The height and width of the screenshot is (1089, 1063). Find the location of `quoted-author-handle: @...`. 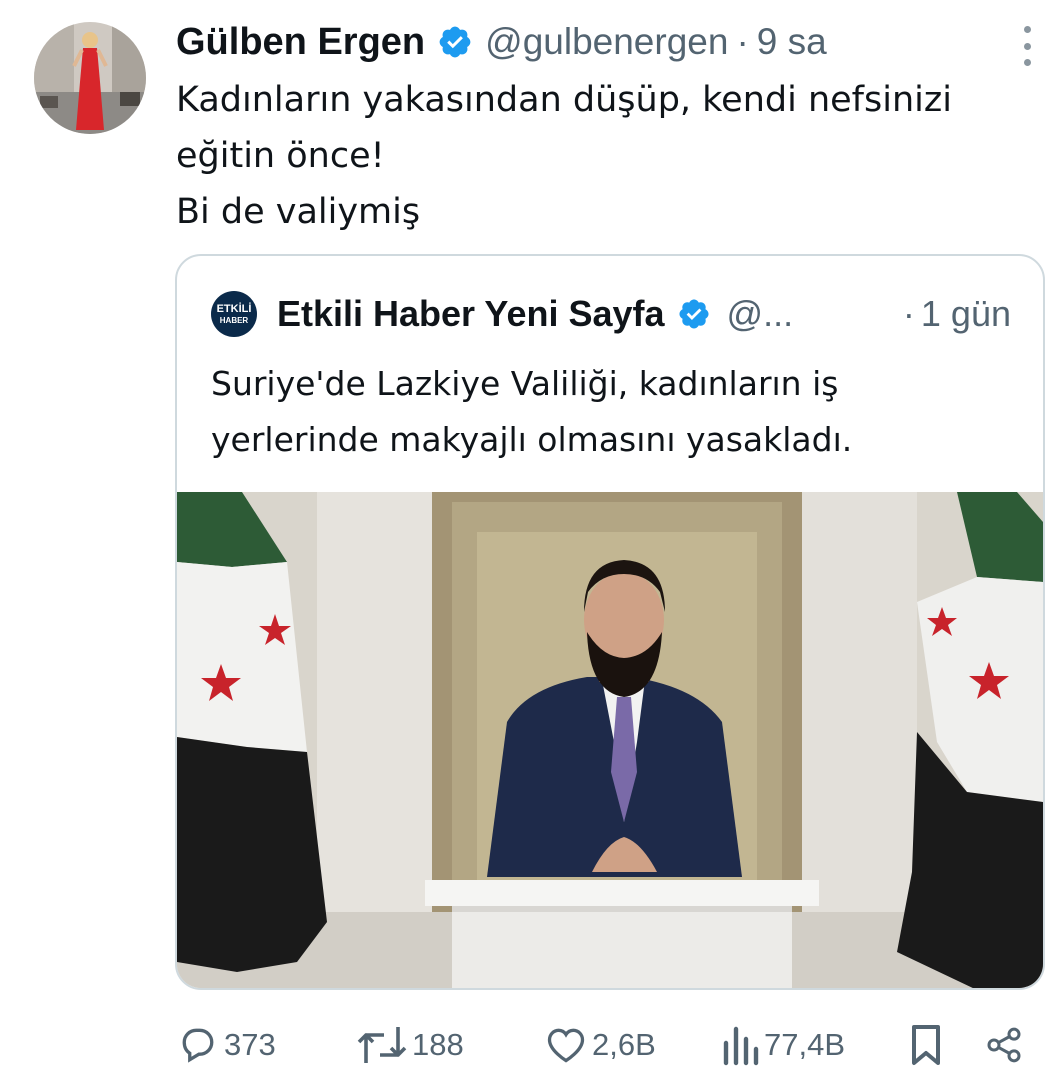

quoted-author-handle: @... is located at coordinates (760, 314).